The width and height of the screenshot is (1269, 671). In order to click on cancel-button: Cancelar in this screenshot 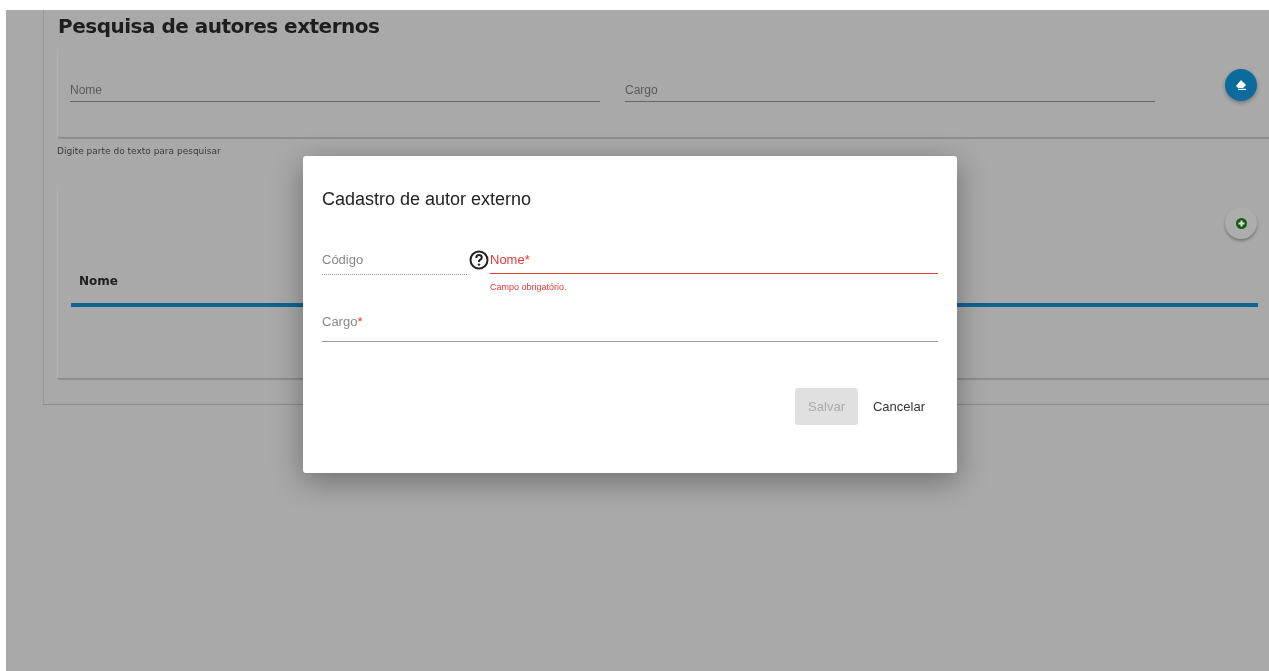, I will do `click(898, 406)`.